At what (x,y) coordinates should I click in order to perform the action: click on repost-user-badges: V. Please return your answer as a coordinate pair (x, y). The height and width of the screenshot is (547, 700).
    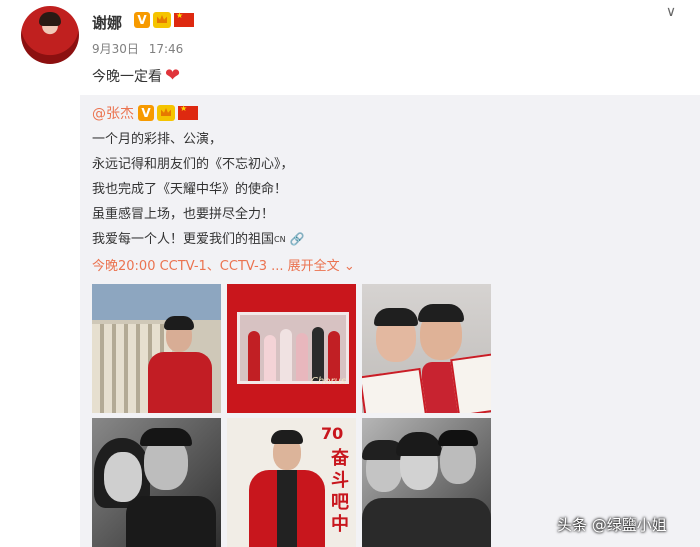
    Looking at the image, I should click on (168, 112).